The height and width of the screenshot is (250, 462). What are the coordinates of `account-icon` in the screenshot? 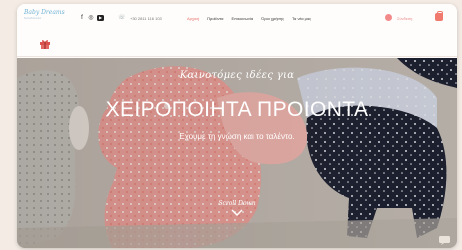 It's located at (388, 17).